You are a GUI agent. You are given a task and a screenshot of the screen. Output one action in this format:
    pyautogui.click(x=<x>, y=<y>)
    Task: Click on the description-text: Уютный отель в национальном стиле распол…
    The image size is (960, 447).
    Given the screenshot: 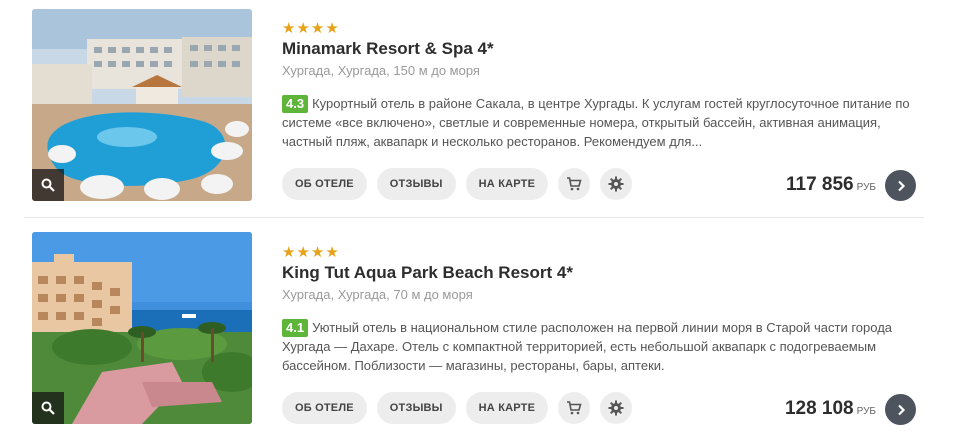 What is the action you would take?
    pyautogui.click(x=587, y=346)
    